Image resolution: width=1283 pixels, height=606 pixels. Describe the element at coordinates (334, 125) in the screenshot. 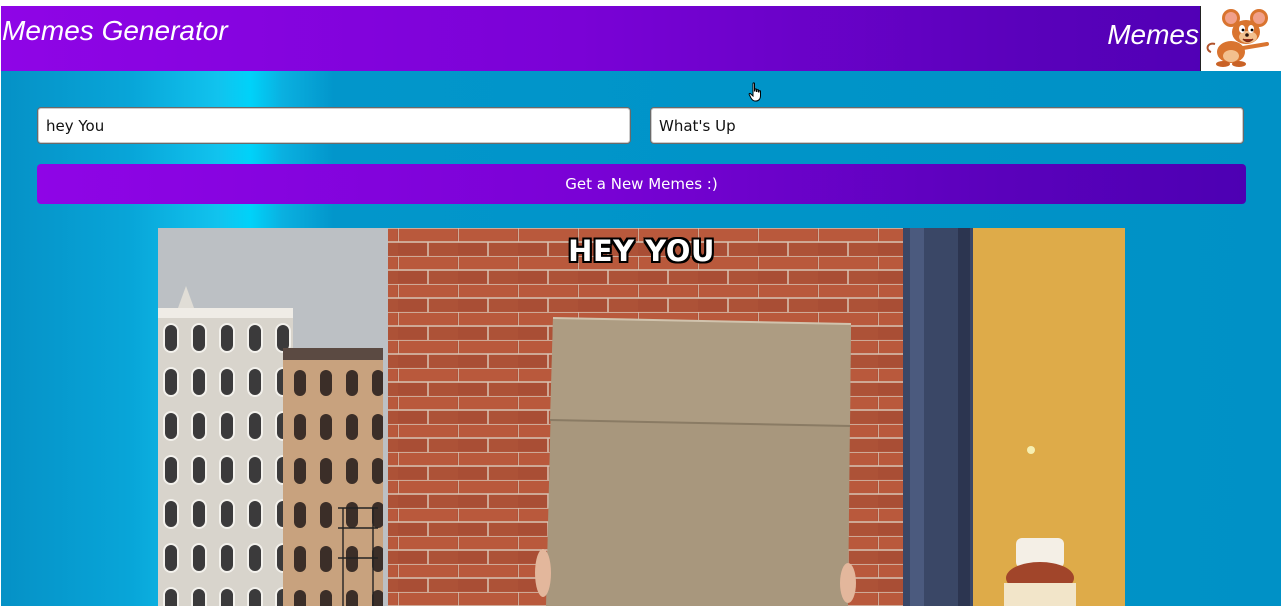

I see `top-text-input` at that location.